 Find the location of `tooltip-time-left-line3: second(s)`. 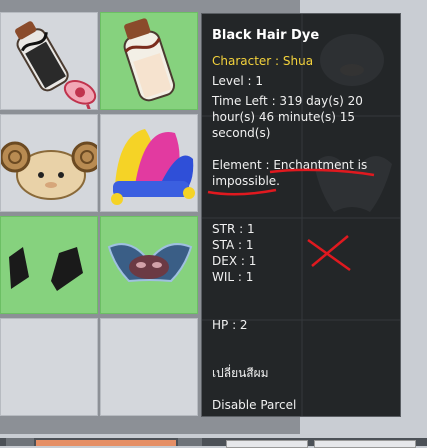

tooltip-time-left-line3: second(s) is located at coordinates (241, 133).